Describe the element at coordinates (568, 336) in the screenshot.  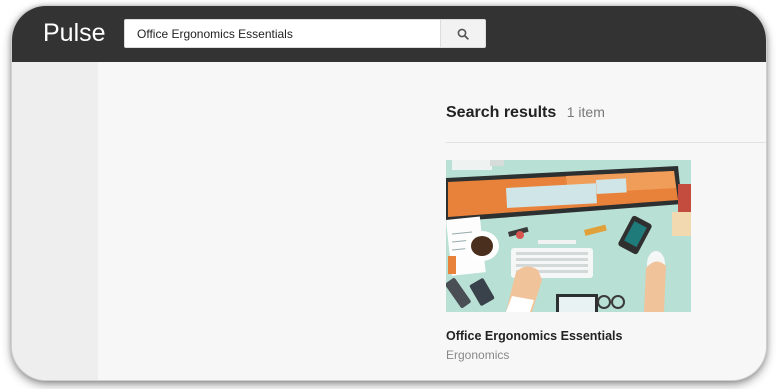
I see `result-title: Office Ergonomics Essentials` at that location.